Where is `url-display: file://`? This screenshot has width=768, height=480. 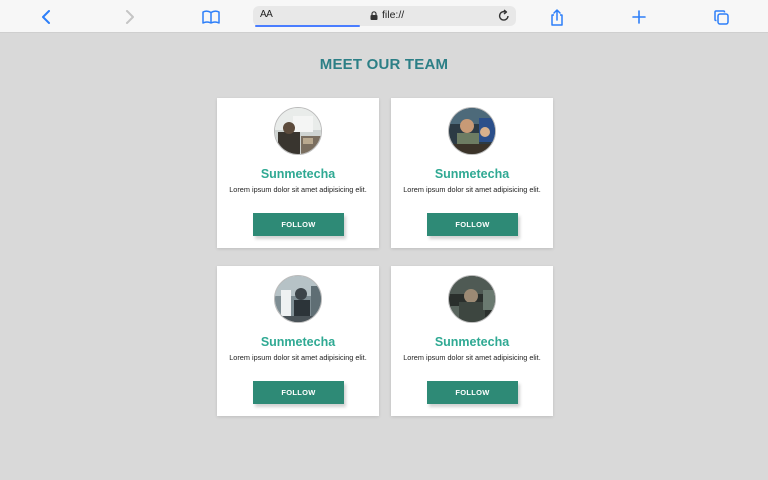 url-display: file:// is located at coordinates (387, 15).